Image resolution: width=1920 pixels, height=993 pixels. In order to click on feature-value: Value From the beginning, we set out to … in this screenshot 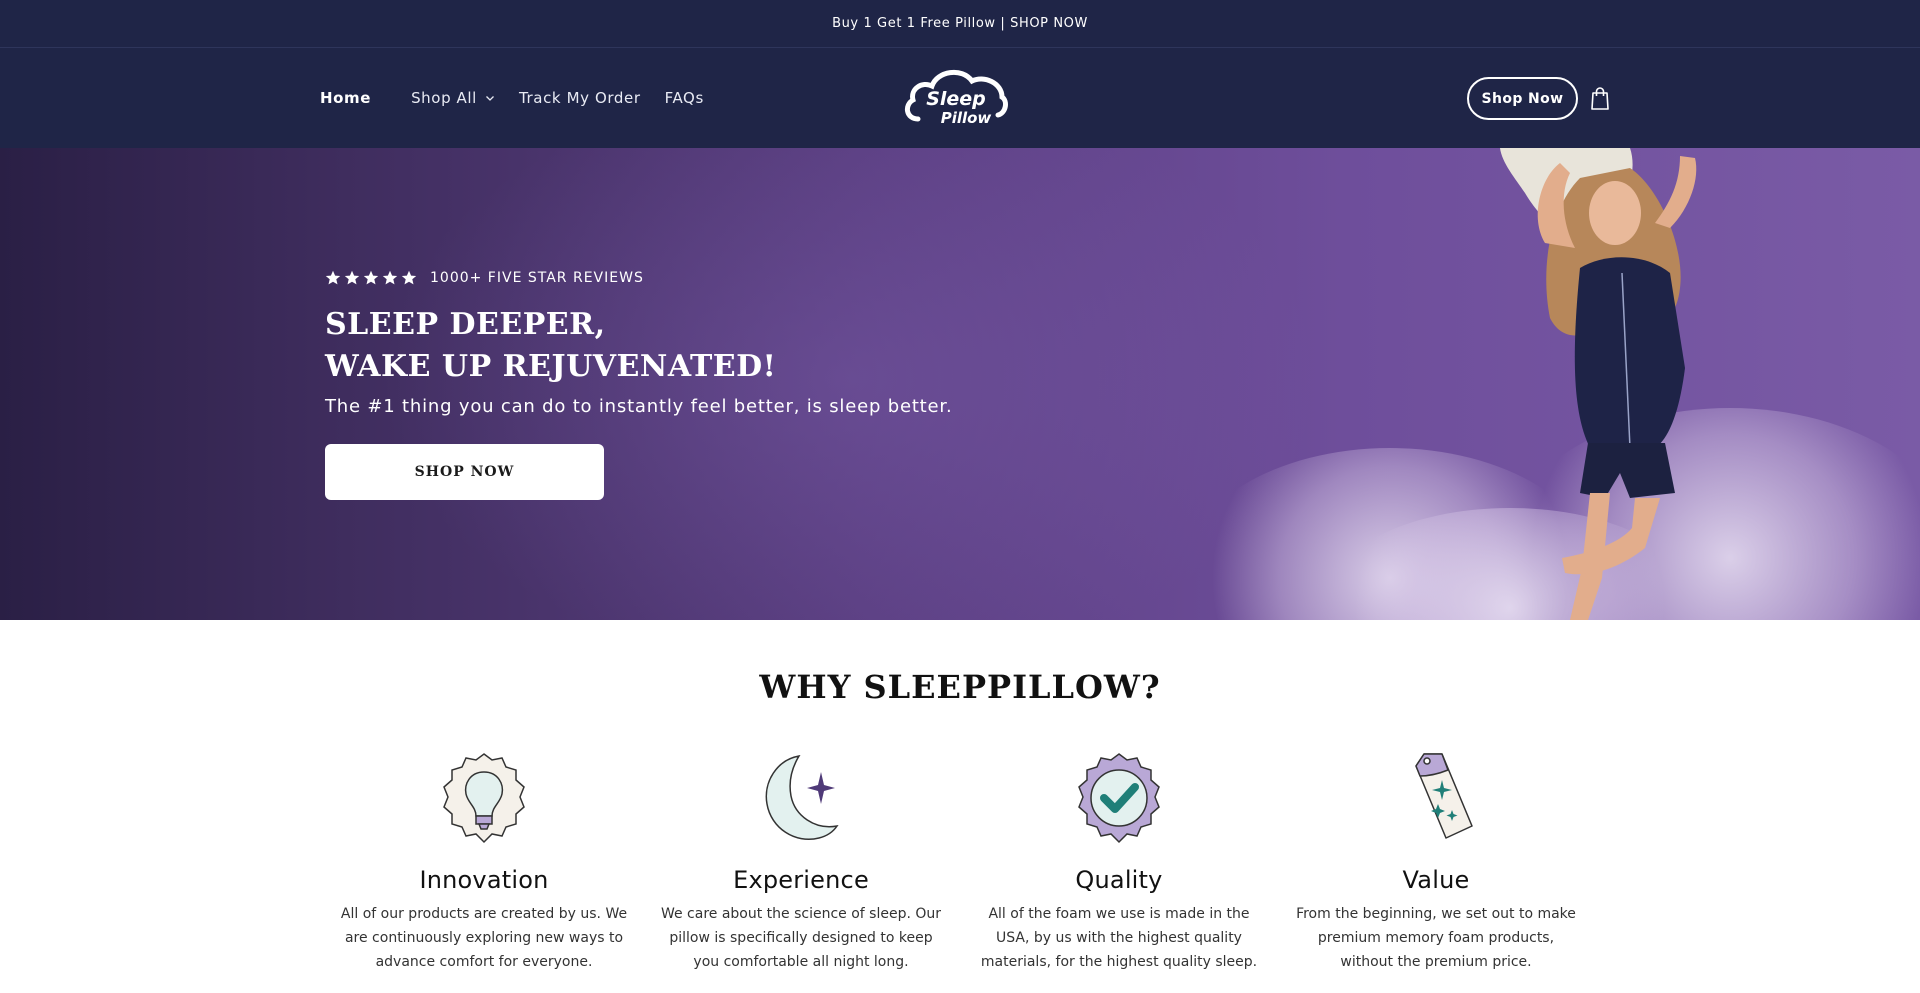, I will do `click(1436, 862)`.